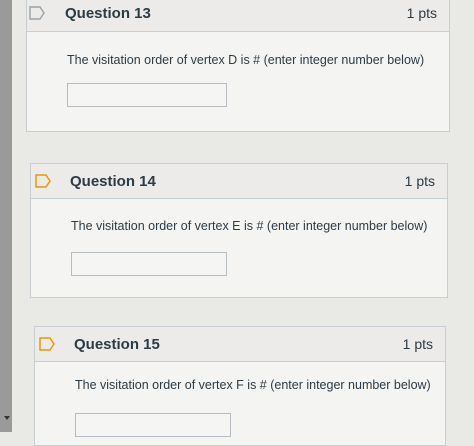  Describe the element at coordinates (239, 181) in the screenshot. I see `question-14-header: Question 14 1 pts` at that location.